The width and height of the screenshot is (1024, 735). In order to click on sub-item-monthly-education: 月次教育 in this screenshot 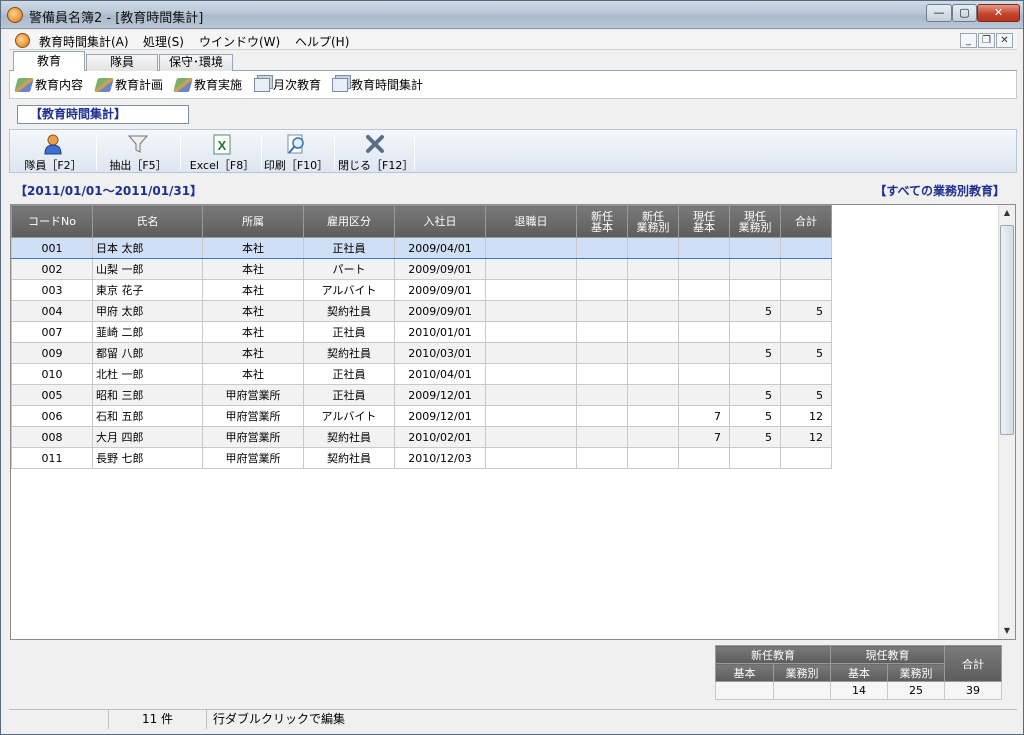, I will do `click(287, 85)`.